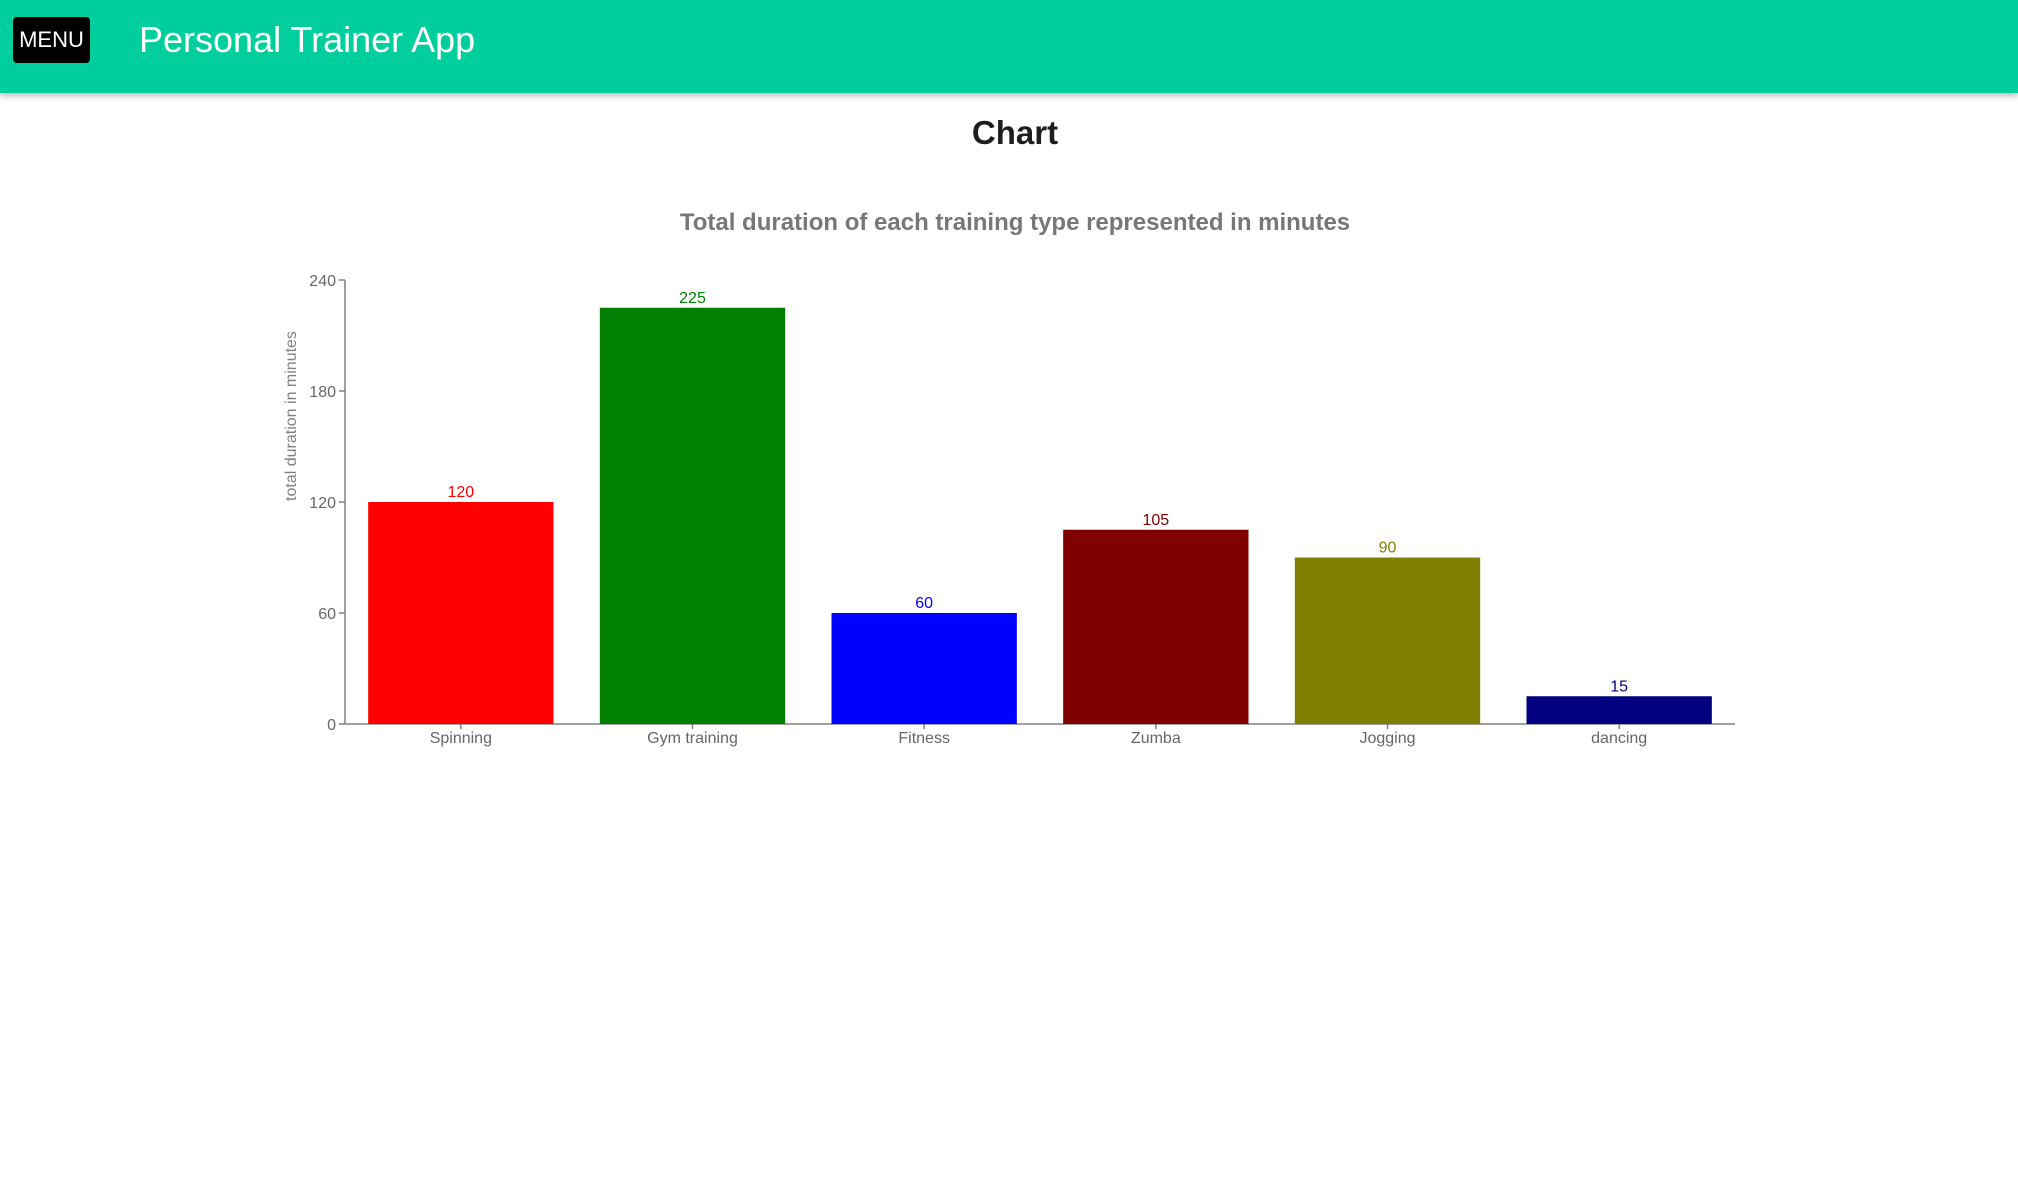 The image size is (2018, 1187). Describe the element at coordinates (307, 39) in the screenshot. I see `app-title: Personal Trainer App` at that location.